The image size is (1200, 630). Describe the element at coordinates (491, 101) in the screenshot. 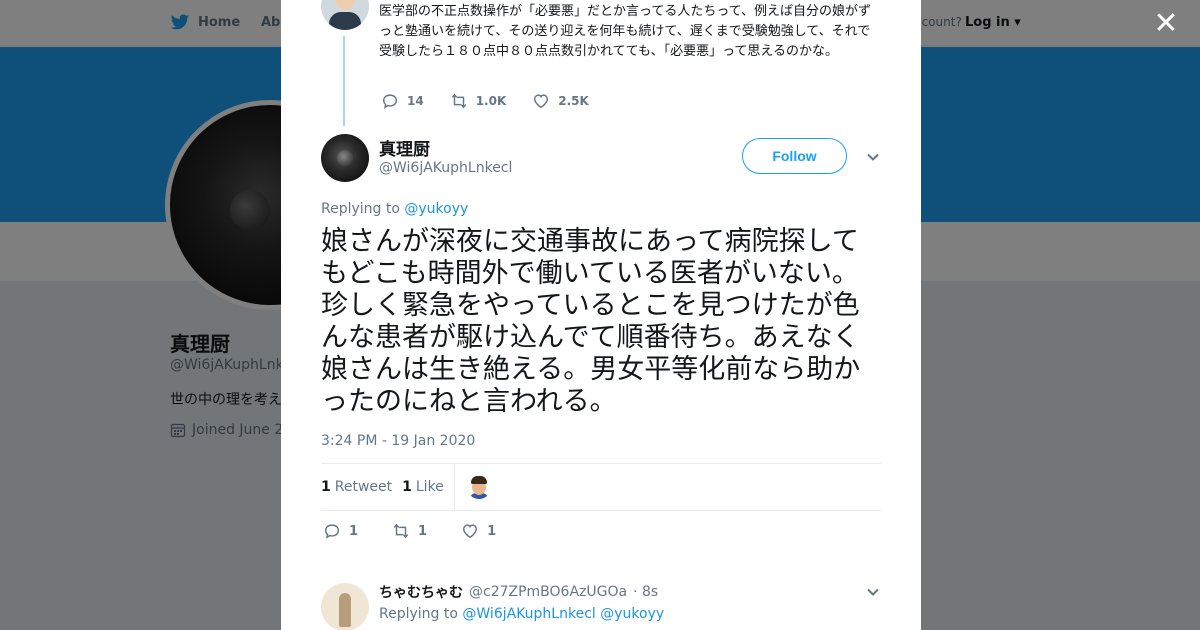

I see `parent-retweet-count: 1.0K` at that location.